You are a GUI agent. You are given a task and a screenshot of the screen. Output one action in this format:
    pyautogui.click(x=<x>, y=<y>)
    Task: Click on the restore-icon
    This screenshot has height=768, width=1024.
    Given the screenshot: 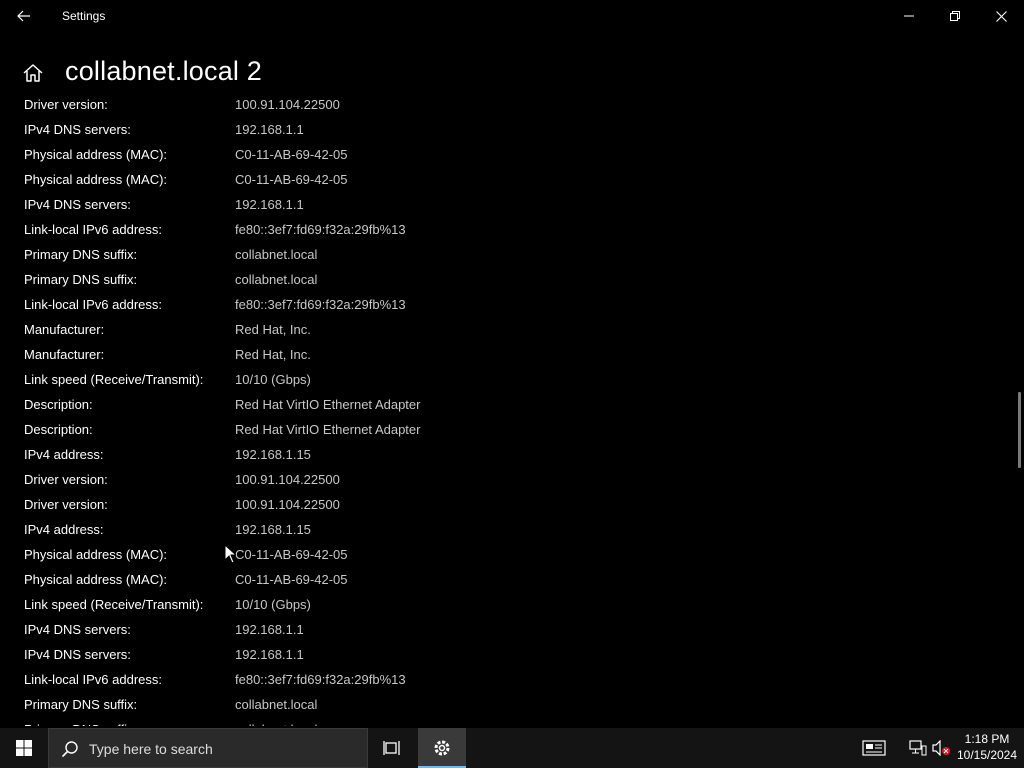 What is the action you would take?
    pyautogui.click(x=955, y=16)
    